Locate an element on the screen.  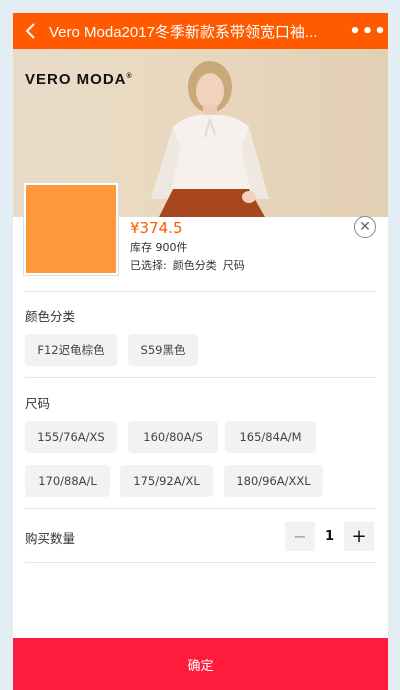
quantity-increase-button: + is located at coordinates (359, 536).